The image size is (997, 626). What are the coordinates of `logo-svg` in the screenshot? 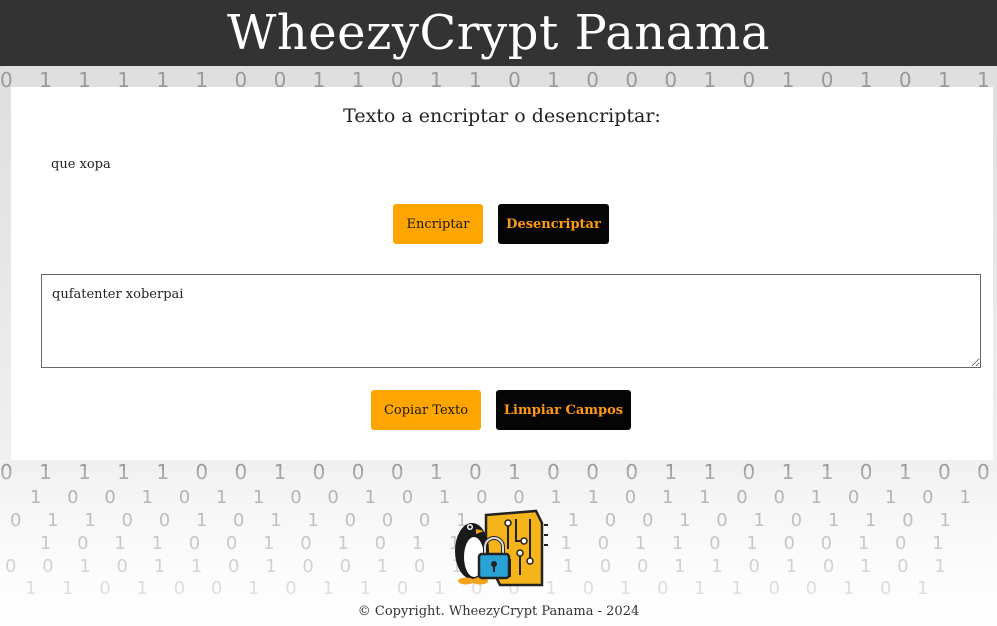 It's located at (501, 548).